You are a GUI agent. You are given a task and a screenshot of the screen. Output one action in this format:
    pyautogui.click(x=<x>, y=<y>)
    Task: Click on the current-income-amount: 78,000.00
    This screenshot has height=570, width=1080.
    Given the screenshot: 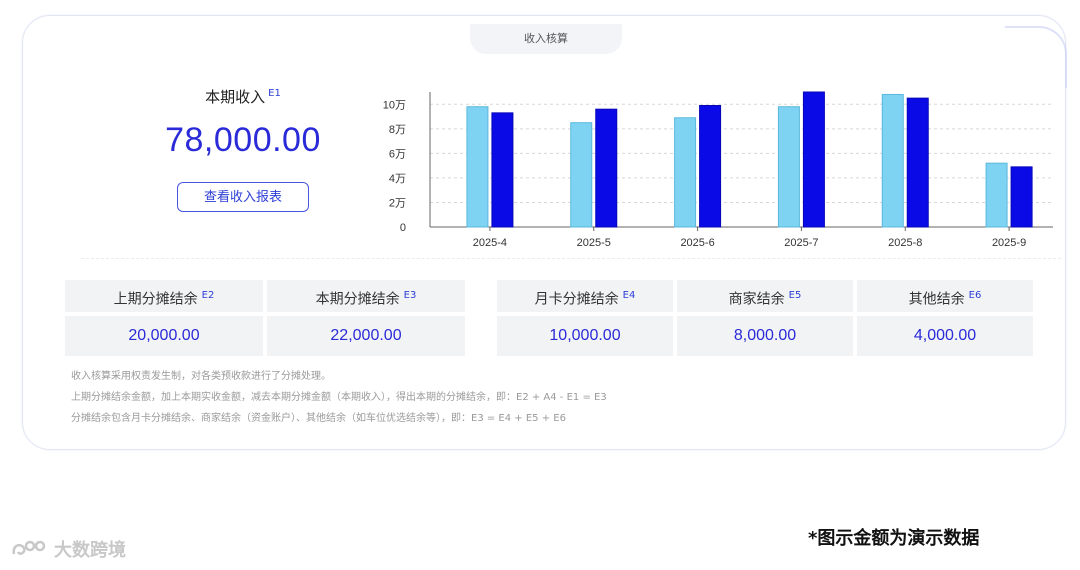 What is the action you would take?
    pyautogui.click(x=243, y=140)
    